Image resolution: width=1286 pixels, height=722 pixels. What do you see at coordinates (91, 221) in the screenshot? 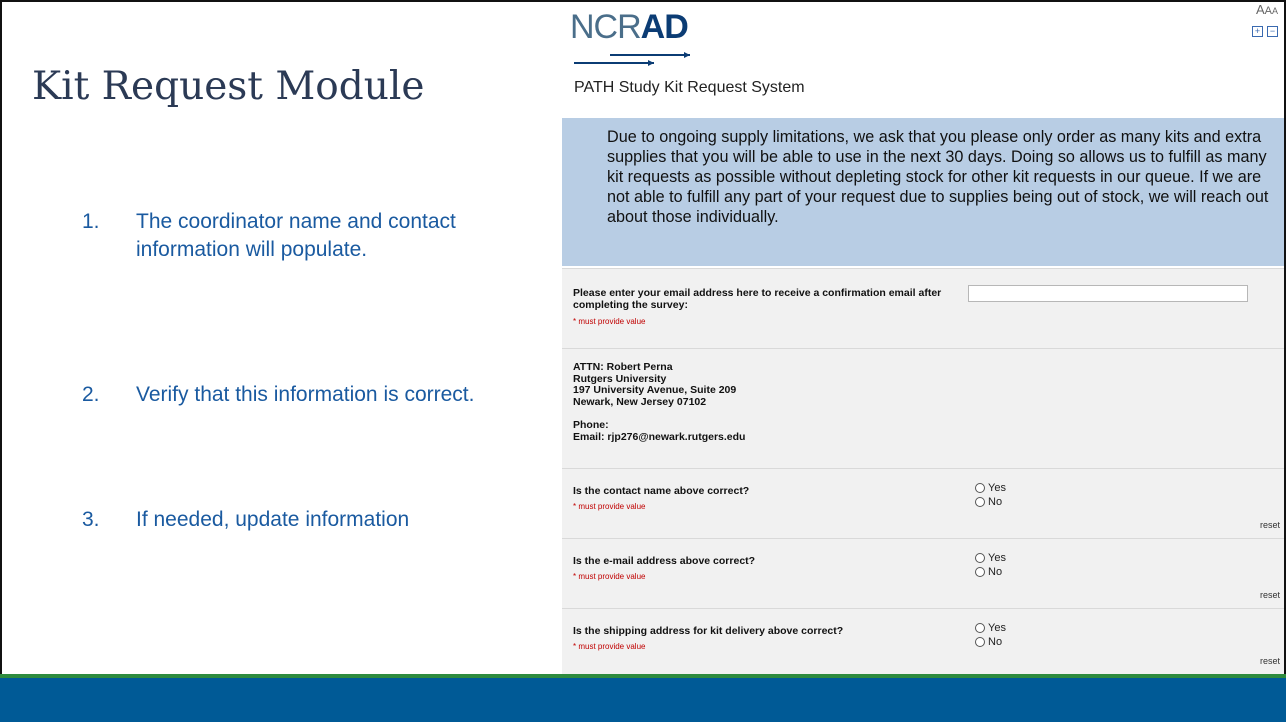
I see `step-number: 1.` at bounding box center [91, 221].